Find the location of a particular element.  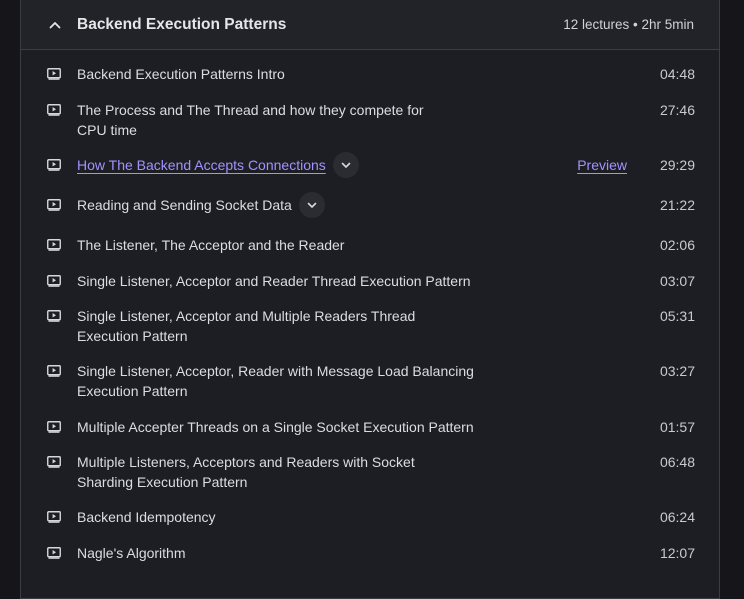

lecture-duration: 04:48 is located at coordinates (677, 74).